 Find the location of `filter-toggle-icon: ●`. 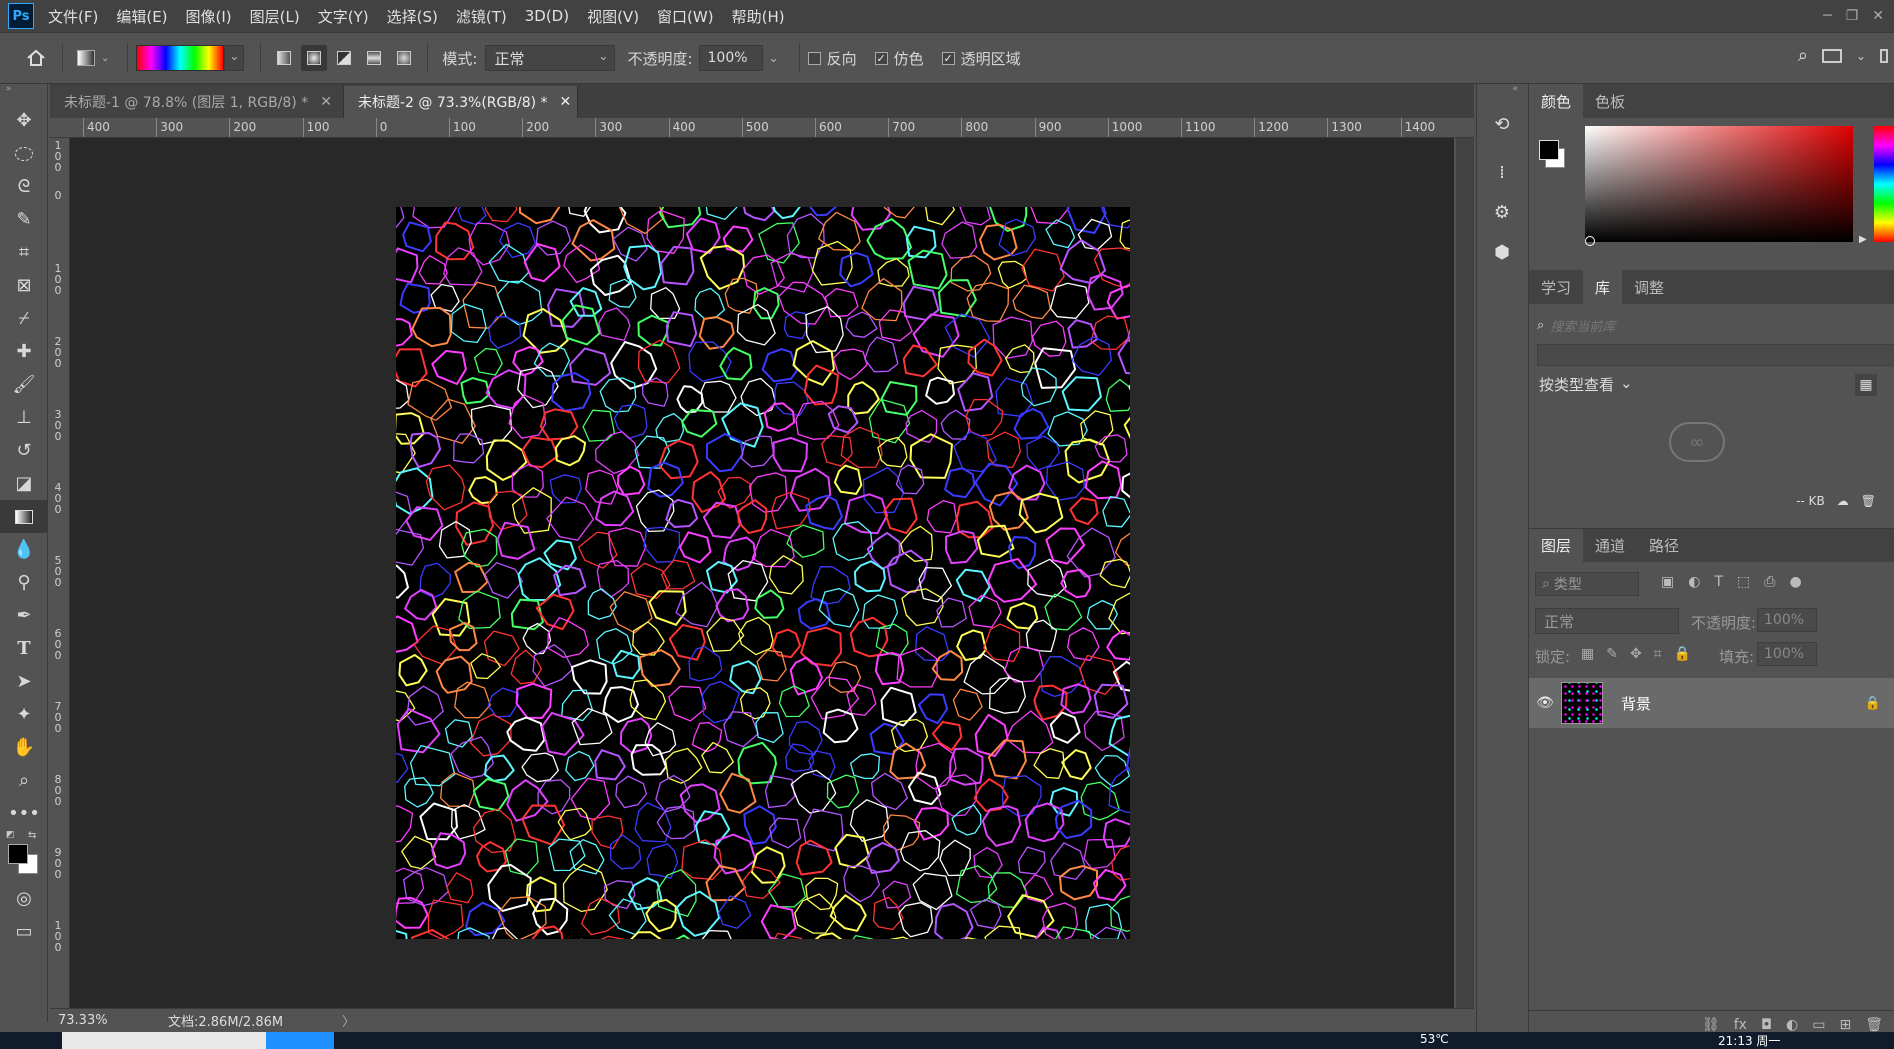

filter-toggle-icon: ● is located at coordinates (1795, 582).